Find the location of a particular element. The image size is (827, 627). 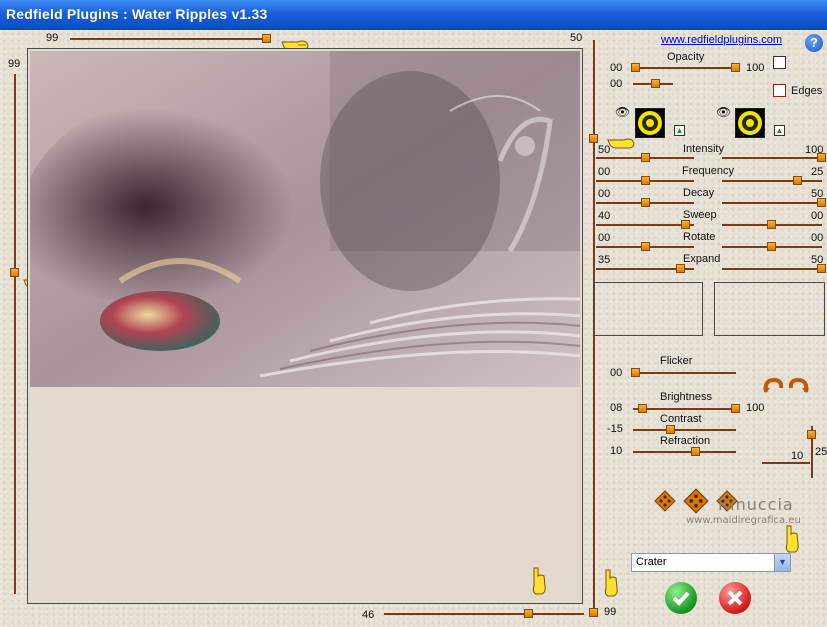

param-left-value: 35 is located at coordinates (604, 260).